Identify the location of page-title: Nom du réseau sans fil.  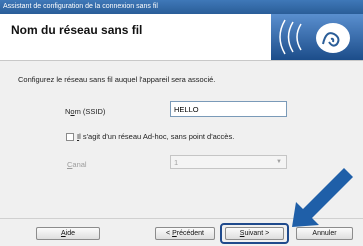
(77, 30).